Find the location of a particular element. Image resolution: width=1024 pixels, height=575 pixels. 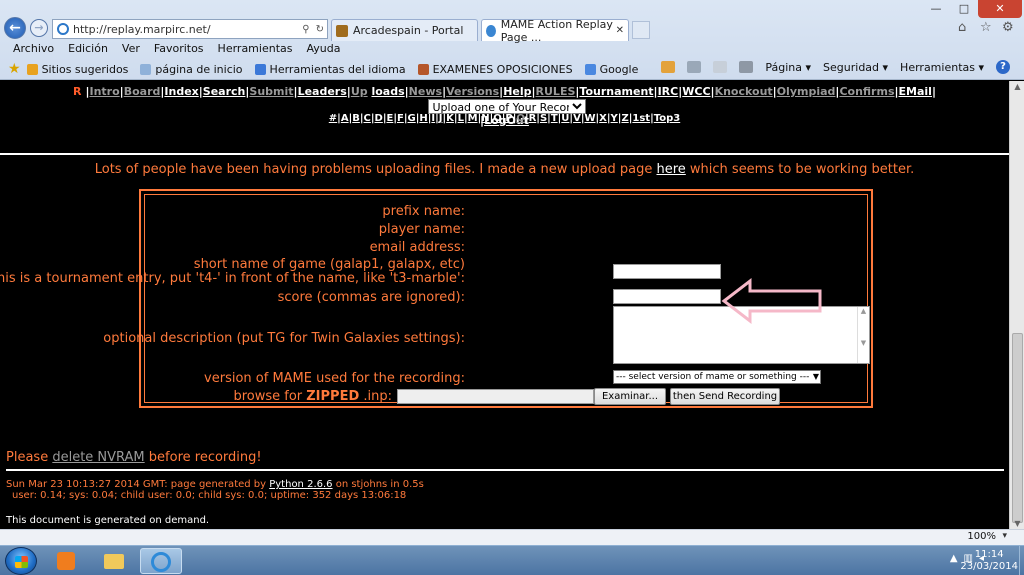

nav-irc: IRC is located at coordinates (668, 91).